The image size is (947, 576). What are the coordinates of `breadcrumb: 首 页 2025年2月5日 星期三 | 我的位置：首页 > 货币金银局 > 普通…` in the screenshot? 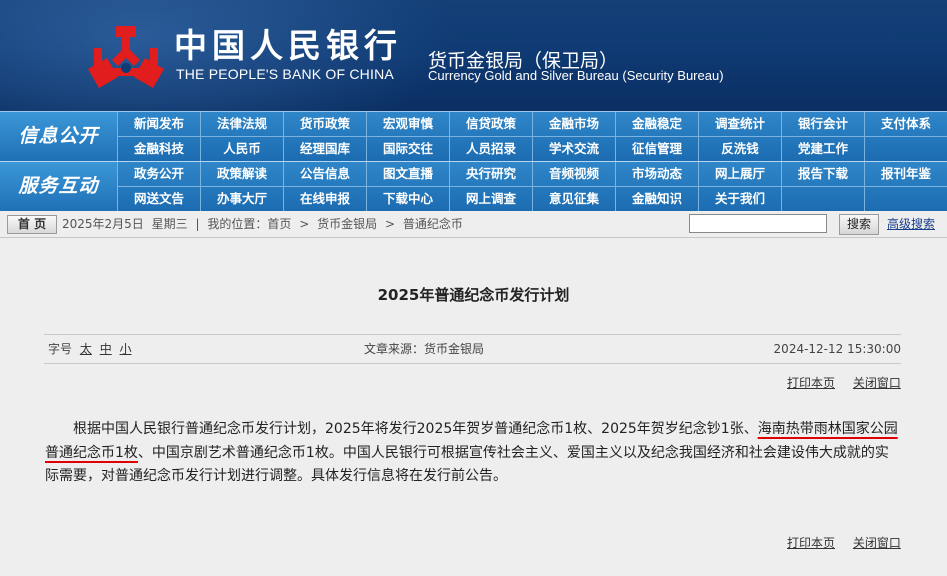 It's located at (473, 224).